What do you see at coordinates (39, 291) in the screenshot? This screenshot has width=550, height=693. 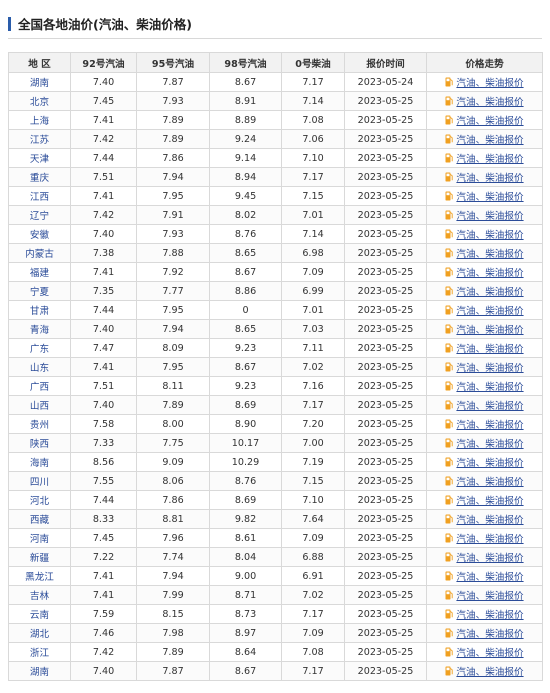 I see `region-cell: 宁夏` at bounding box center [39, 291].